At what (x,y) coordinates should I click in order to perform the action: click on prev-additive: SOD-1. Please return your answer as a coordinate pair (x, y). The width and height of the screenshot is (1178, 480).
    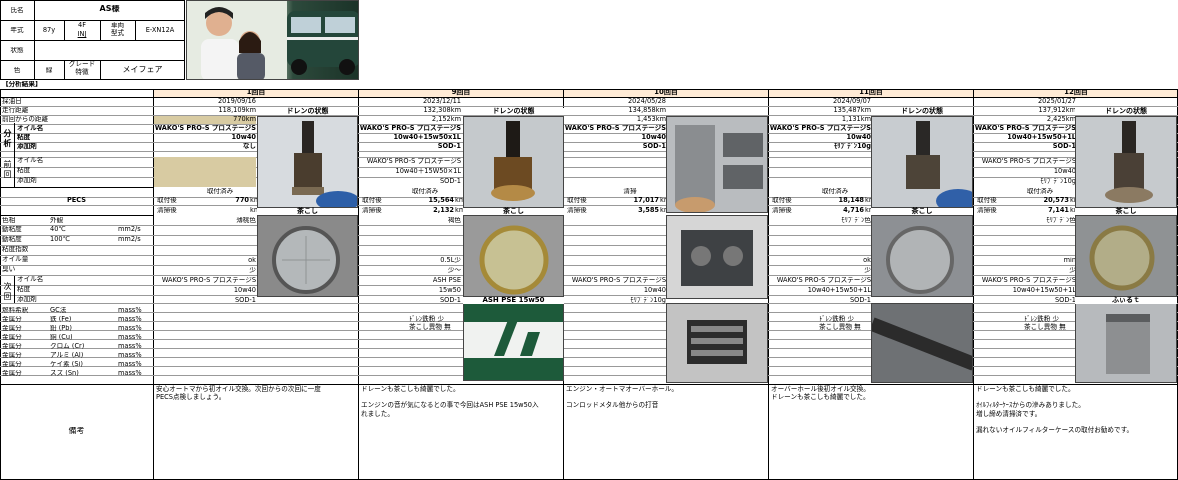
    Looking at the image, I should click on (450, 181).